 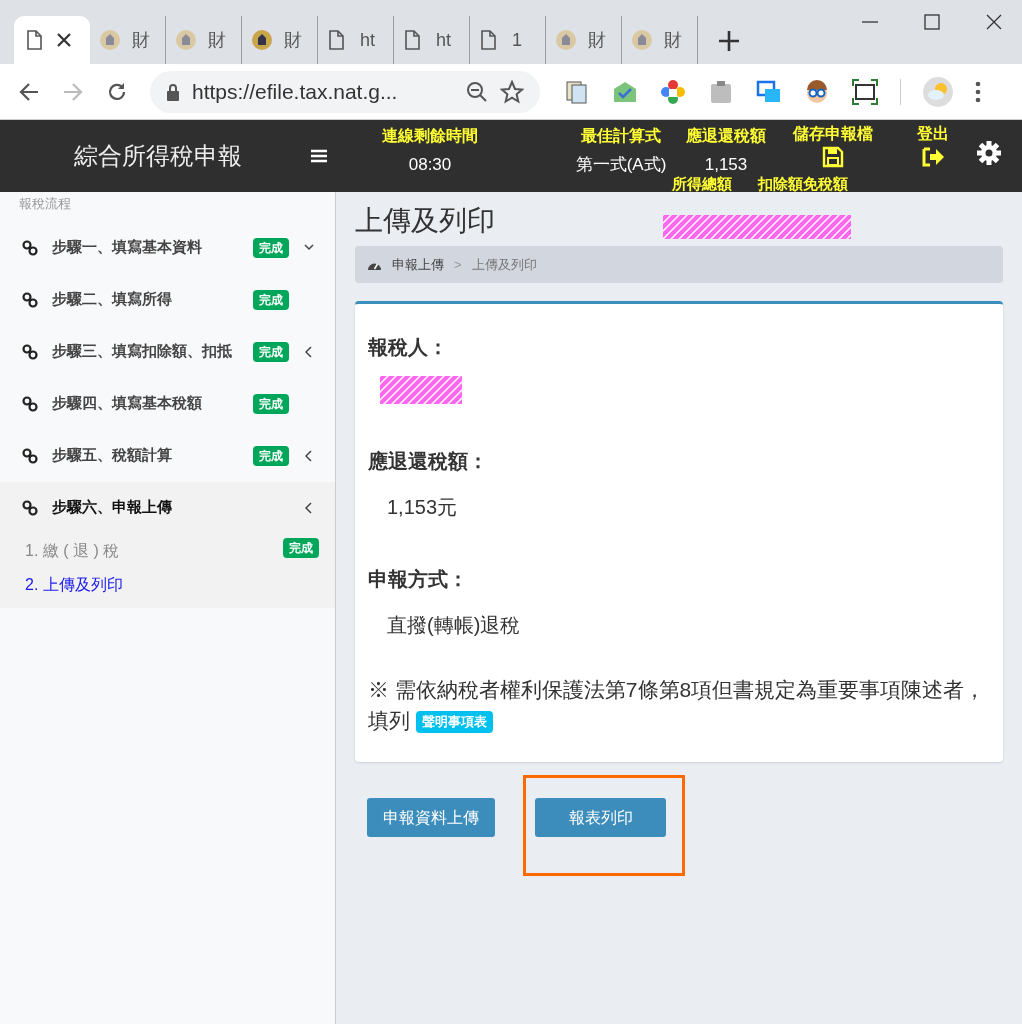 What do you see at coordinates (933, 147) in the screenshot?
I see `logout-button: 登出` at bounding box center [933, 147].